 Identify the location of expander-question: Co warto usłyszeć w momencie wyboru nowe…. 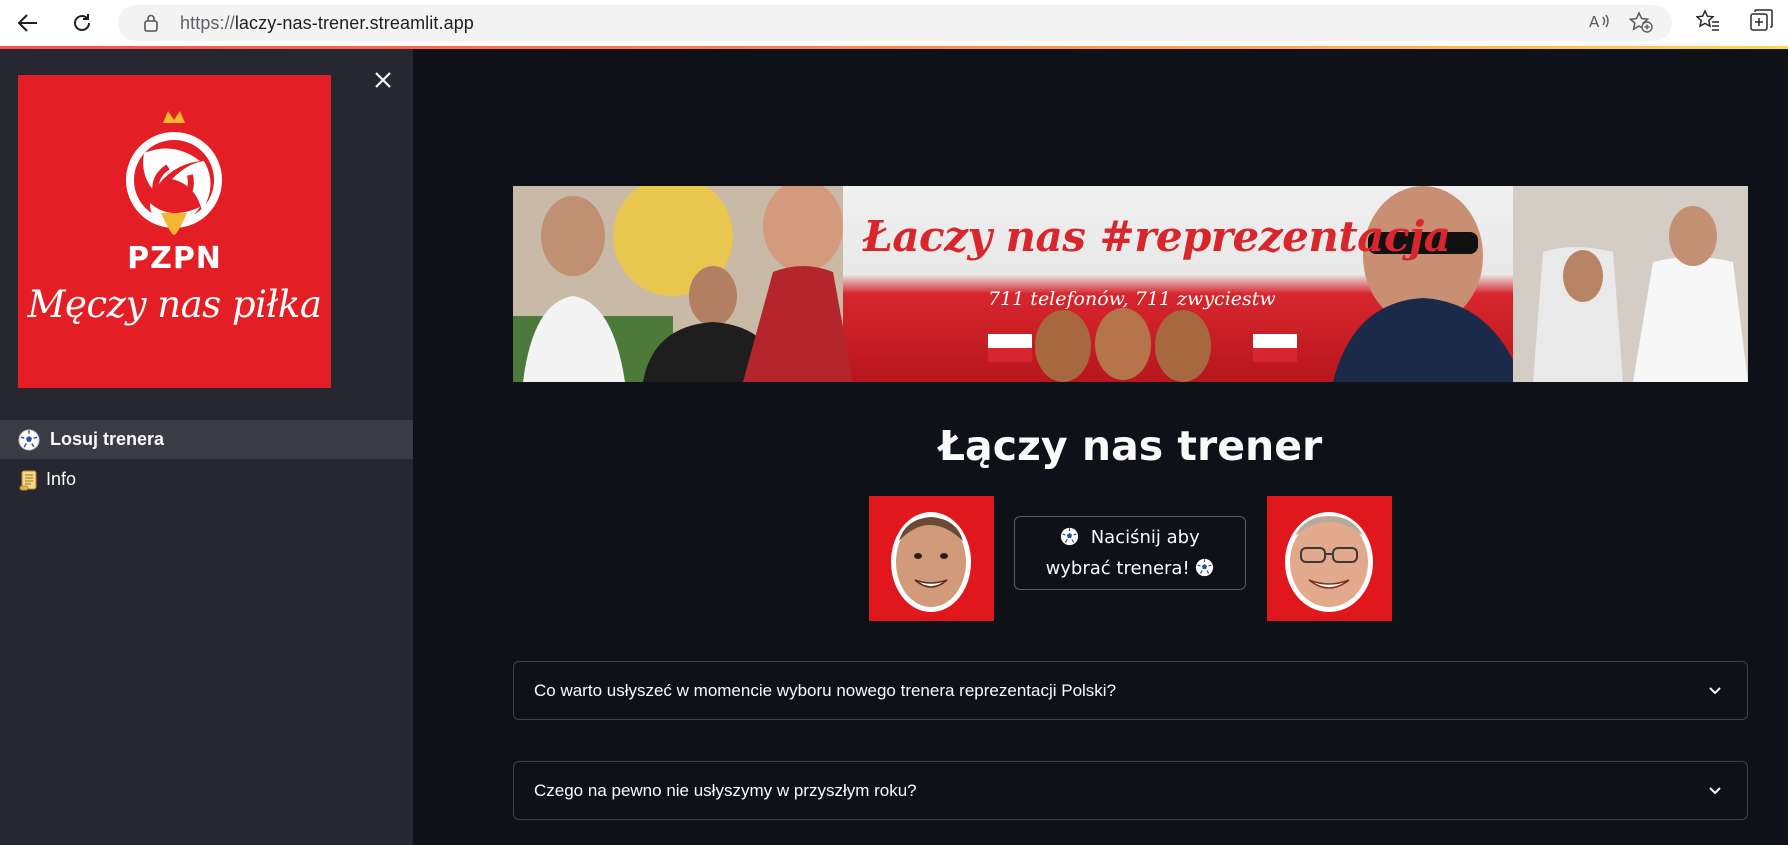
(825, 690).